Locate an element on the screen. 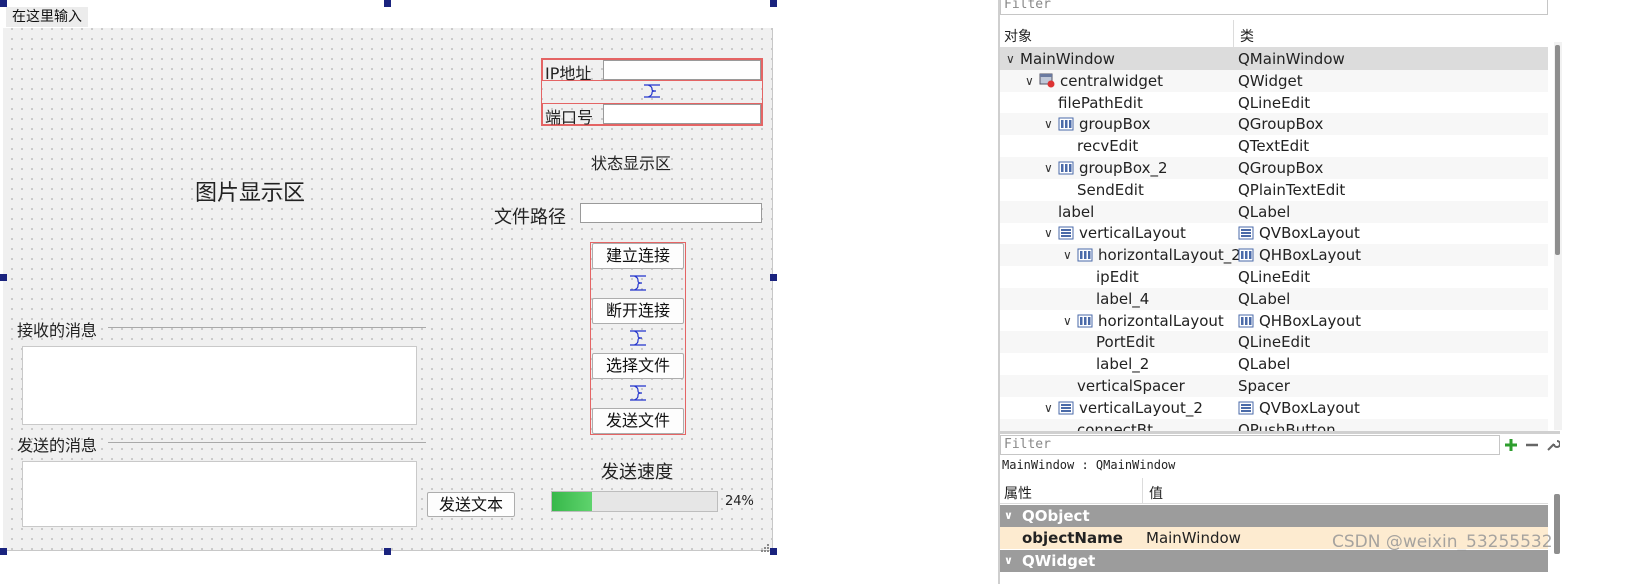 Image resolution: width=1630 pixels, height=584 pixels. tree-object-name: verticalLayout is located at coordinates (1122, 234).